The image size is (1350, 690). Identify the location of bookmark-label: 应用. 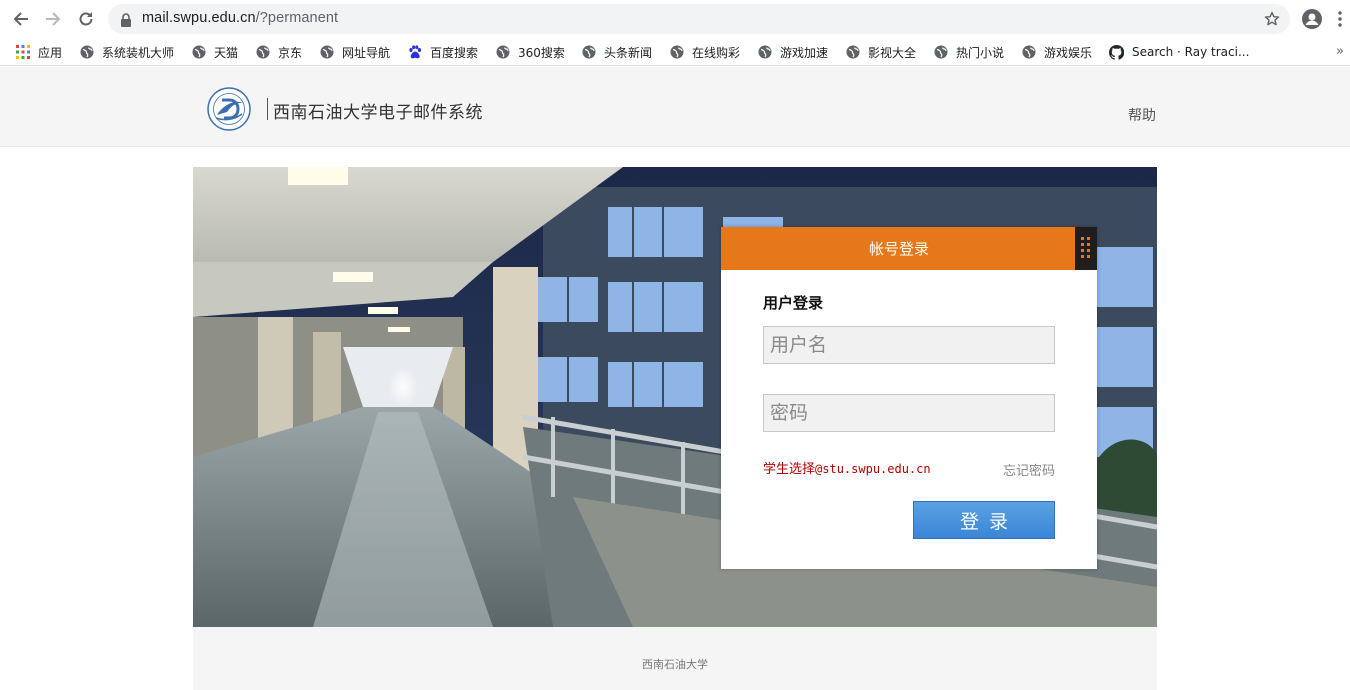
(50, 52).